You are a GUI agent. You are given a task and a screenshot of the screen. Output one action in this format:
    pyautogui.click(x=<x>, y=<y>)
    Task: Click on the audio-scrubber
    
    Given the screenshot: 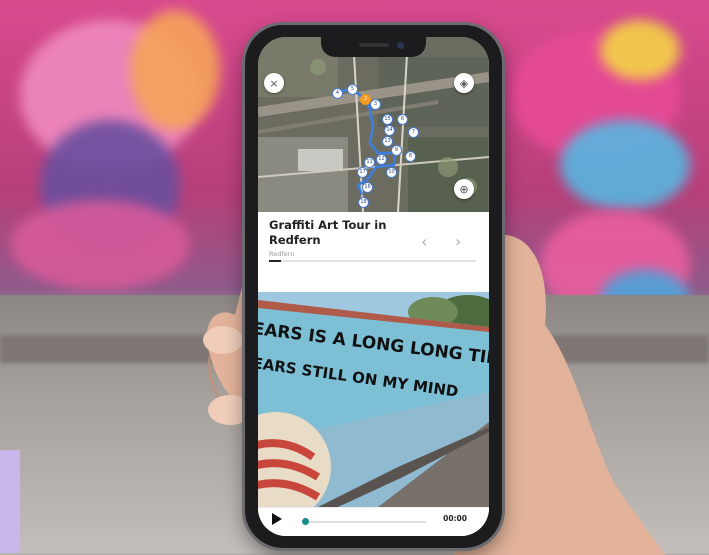 What is the action you would take?
    pyautogui.click(x=365, y=522)
    